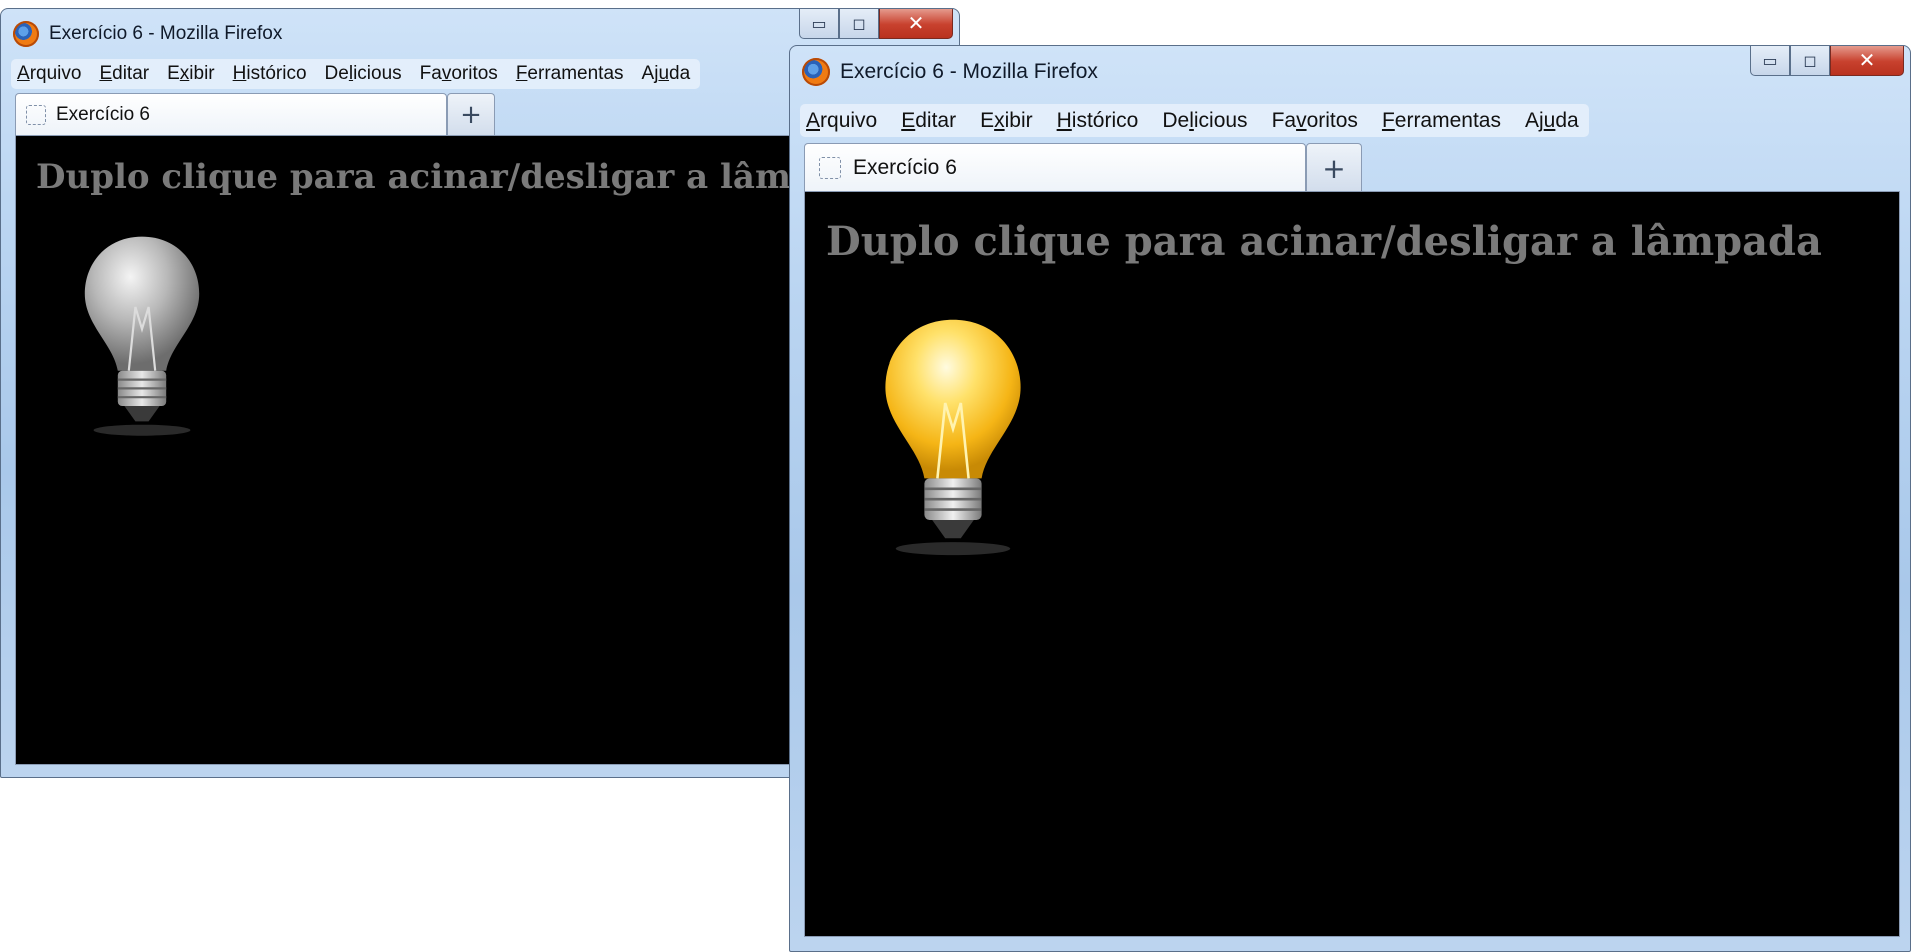 The image size is (1911, 952). Describe the element at coordinates (142, 340) in the screenshot. I see `lightbulb-off-icon` at that location.